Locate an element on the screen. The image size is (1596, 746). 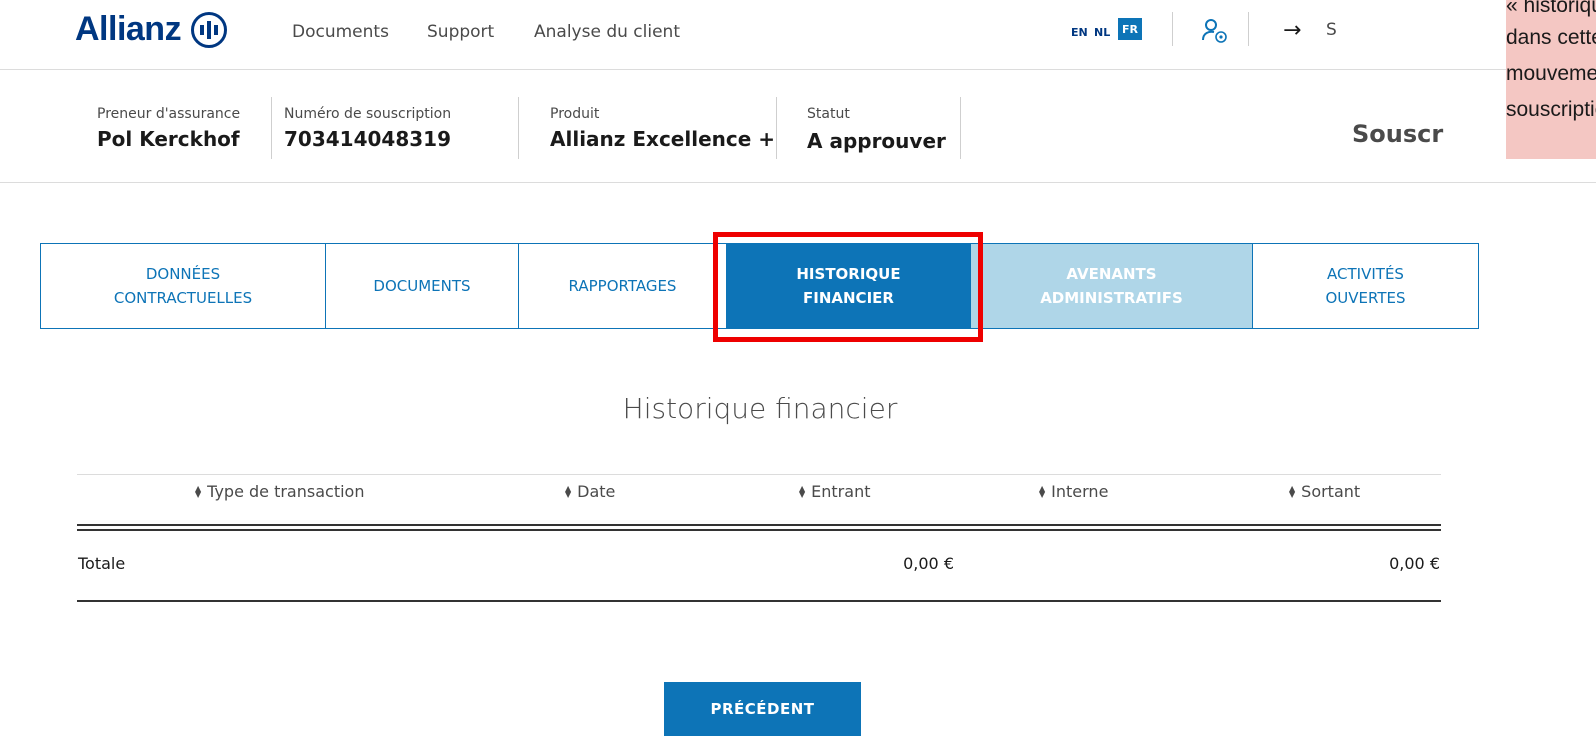
column-header-label: Date is located at coordinates (596, 491).